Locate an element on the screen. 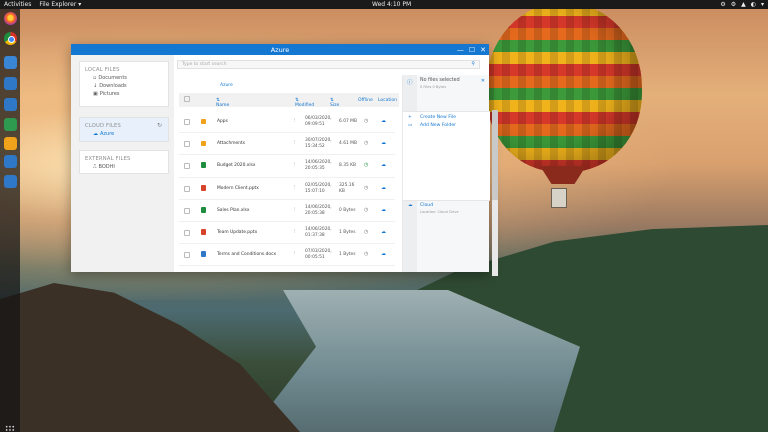 The height and width of the screenshot is (432, 768). file-name: Sales Plan.xlsx is located at coordinates (233, 210).